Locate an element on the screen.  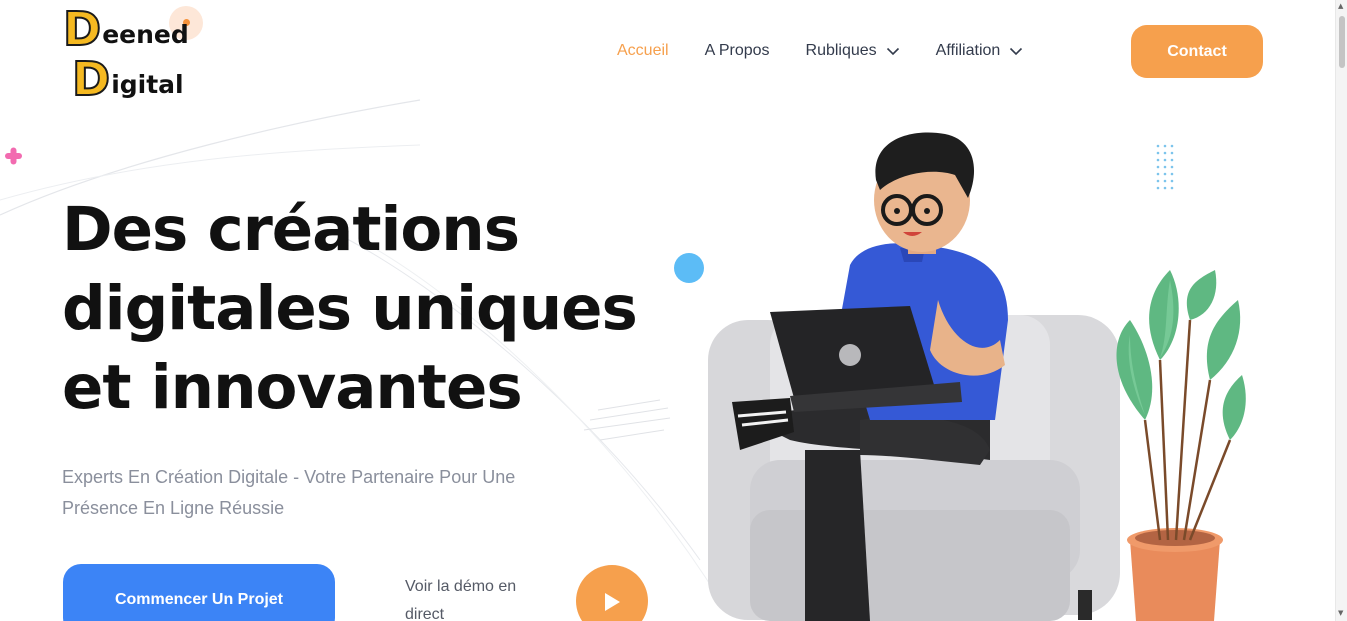
nav-item-a-propos: A Propos is located at coordinates (737, 51).